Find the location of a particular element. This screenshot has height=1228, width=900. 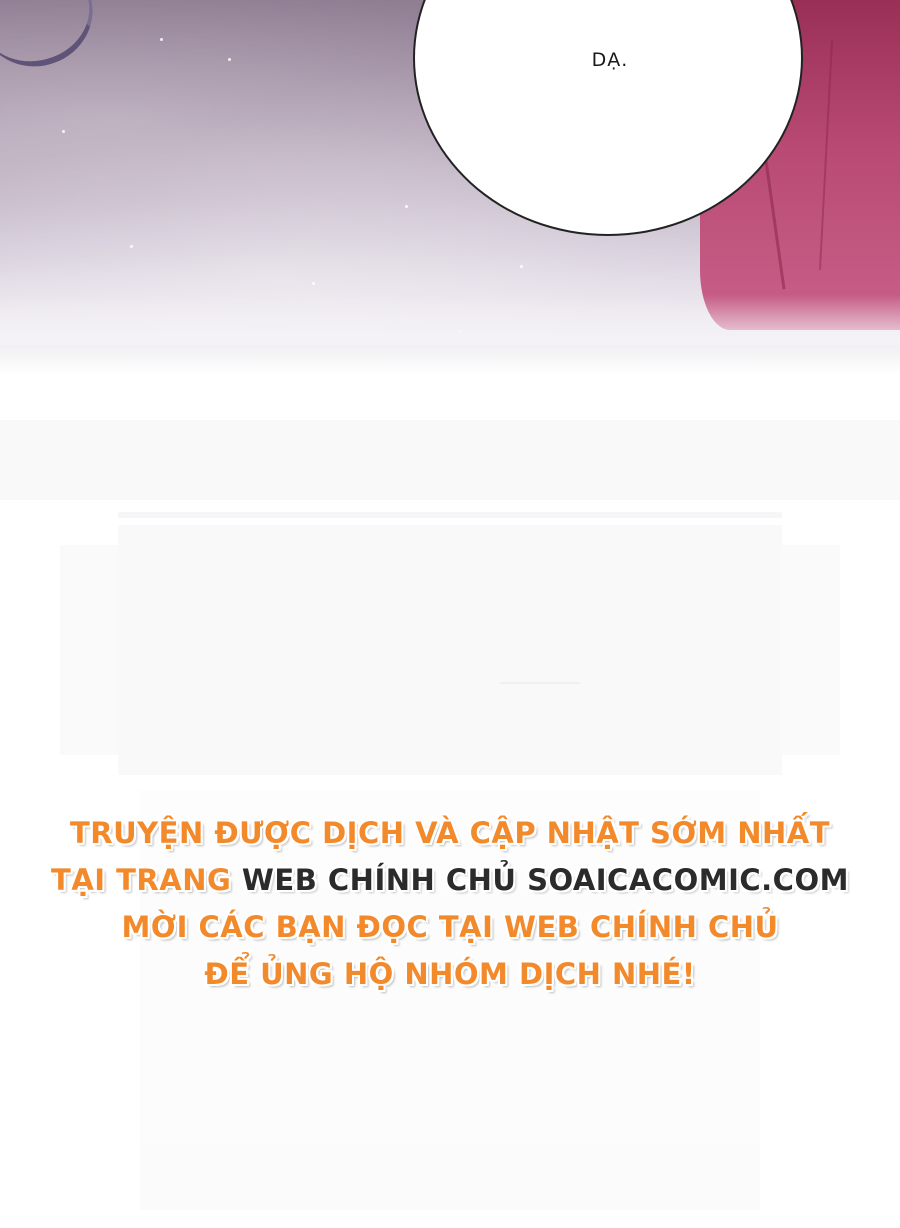

promo-line-2: TẠI TRANG WEB CHÍNH CHỦ SOAICACOMIC.COM is located at coordinates (450, 880).